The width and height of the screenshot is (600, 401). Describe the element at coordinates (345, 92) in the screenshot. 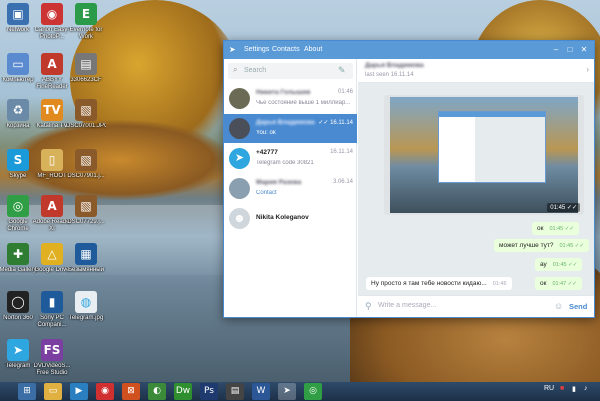

I see `chat-time: 01:46` at that location.